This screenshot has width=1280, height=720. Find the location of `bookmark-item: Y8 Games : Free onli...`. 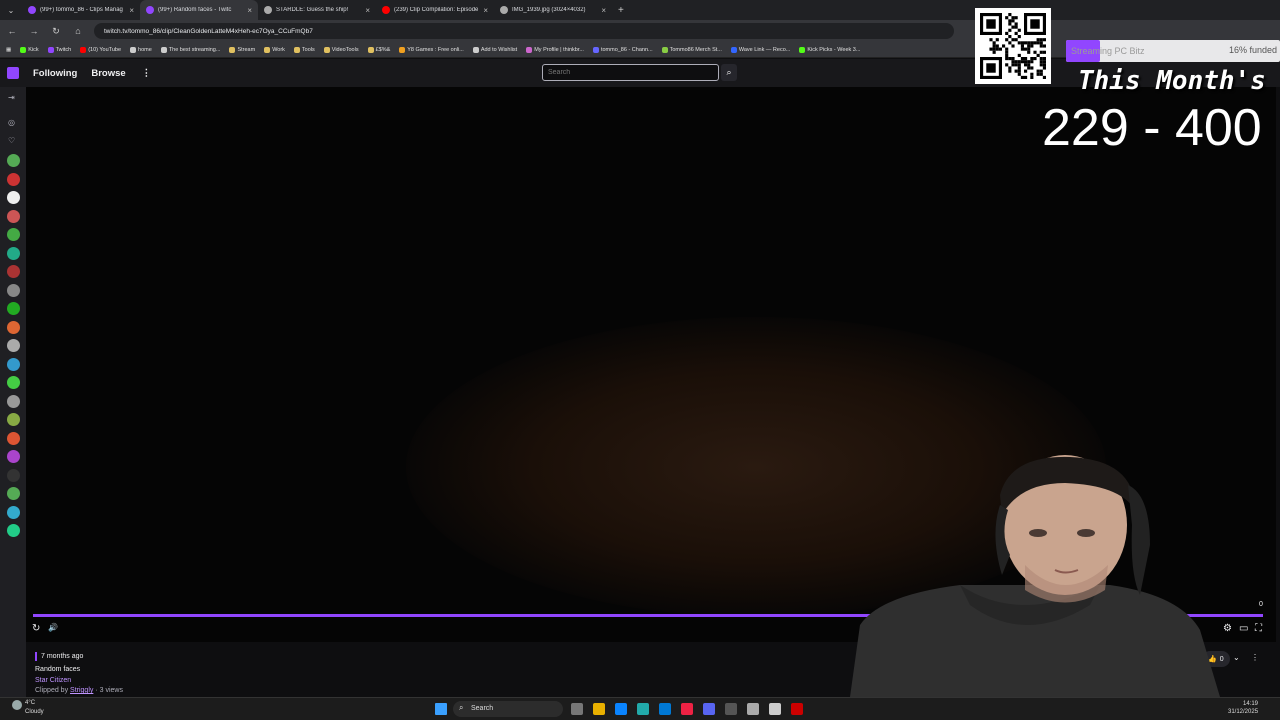

bookmark-item: Y8 Games : Free onli... is located at coordinates (431, 49).